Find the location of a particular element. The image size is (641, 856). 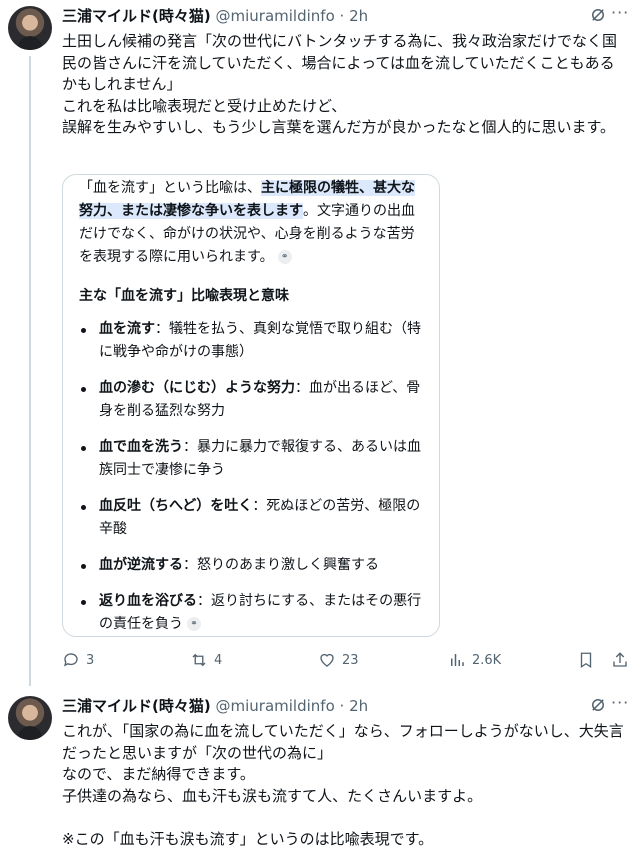

view-count: 2.6K is located at coordinates (487, 660).